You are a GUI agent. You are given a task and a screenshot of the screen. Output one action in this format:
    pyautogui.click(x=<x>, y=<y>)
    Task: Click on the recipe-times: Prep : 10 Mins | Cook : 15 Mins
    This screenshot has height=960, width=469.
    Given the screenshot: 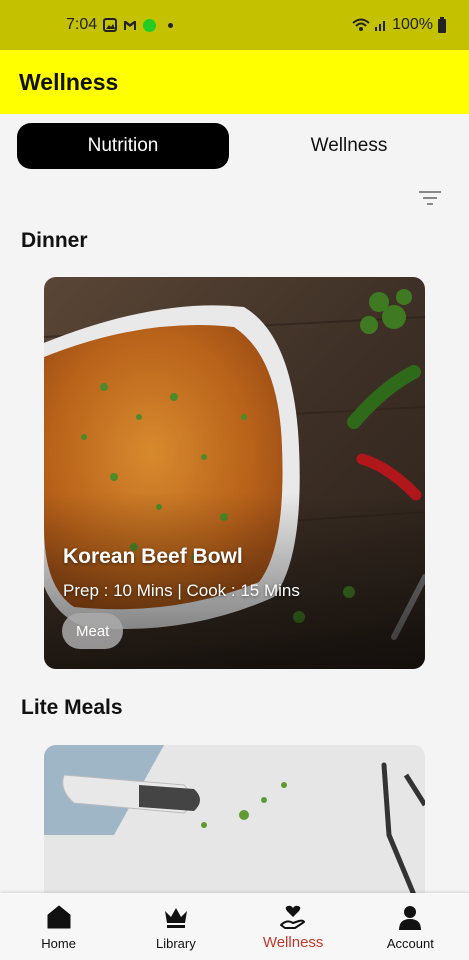 What is the action you would take?
    pyautogui.click(x=181, y=591)
    